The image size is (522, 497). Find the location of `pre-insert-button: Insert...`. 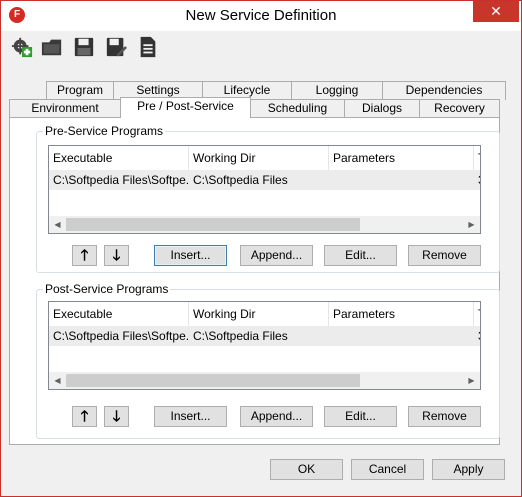

pre-insert-button: Insert... is located at coordinates (190, 255).